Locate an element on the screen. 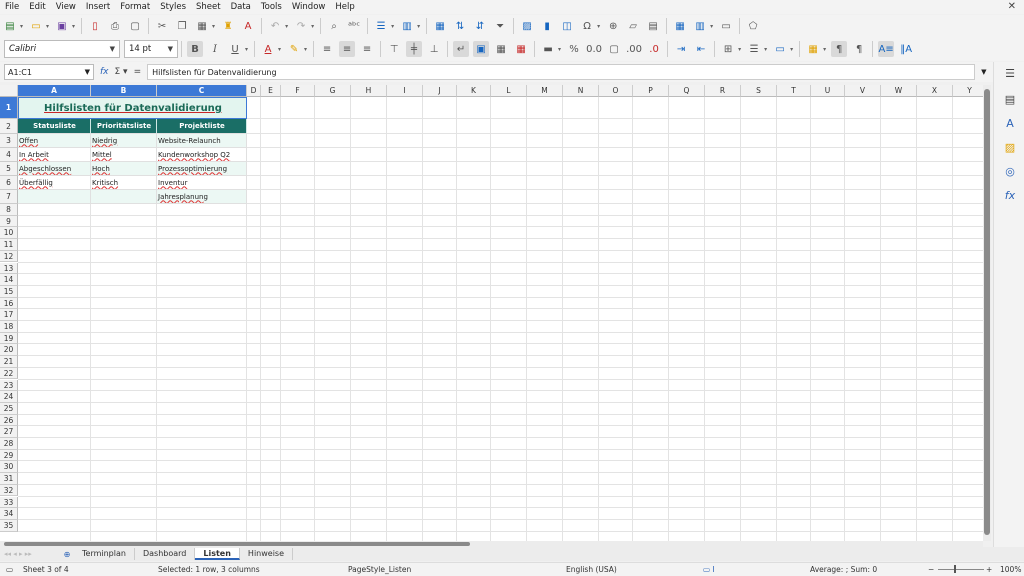 This screenshot has height=576, width=1024. define-print-area-icon: ▦ is located at coordinates (680, 26).